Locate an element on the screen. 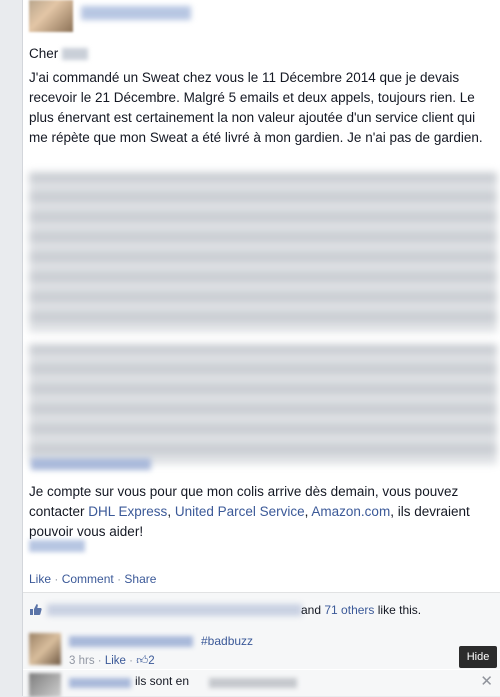 Image resolution: width=500 pixels, height=697 pixels. hide-button: Hide is located at coordinates (478, 657).